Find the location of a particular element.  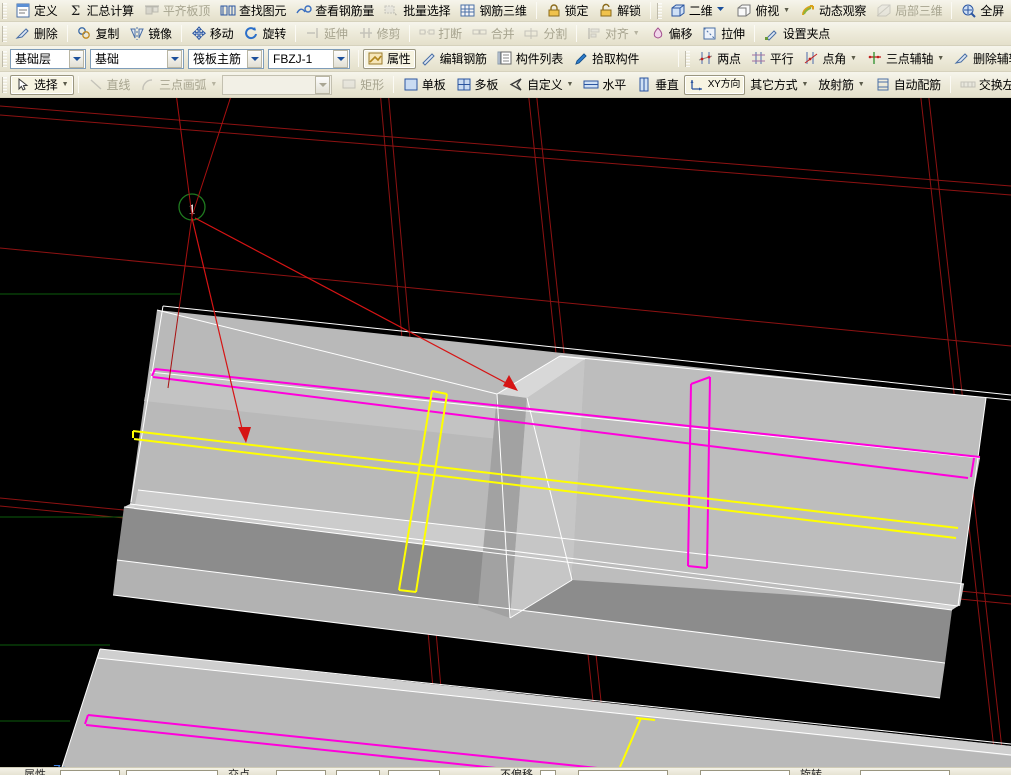

toolbar-button-radial-rebar: 放射筋 ▼ is located at coordinates (841, 85).